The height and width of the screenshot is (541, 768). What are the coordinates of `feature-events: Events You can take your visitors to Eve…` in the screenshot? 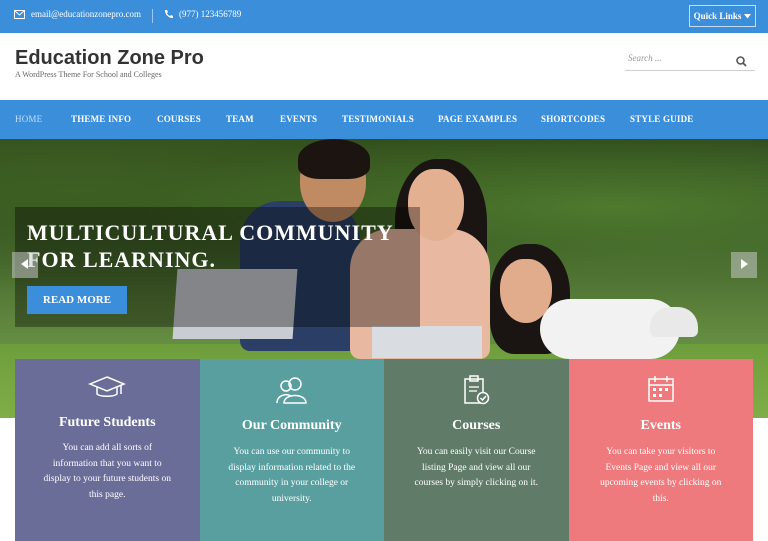 It's located at (660, 450).